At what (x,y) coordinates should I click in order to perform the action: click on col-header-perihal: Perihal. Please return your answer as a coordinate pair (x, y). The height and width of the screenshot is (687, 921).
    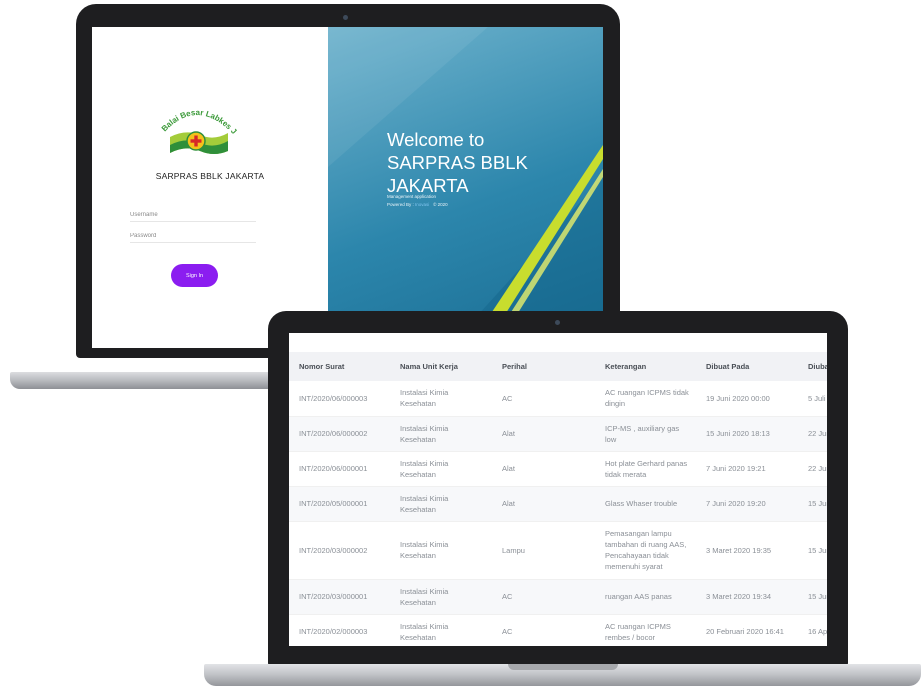
    Looking at the image, I should click on (543, 366).